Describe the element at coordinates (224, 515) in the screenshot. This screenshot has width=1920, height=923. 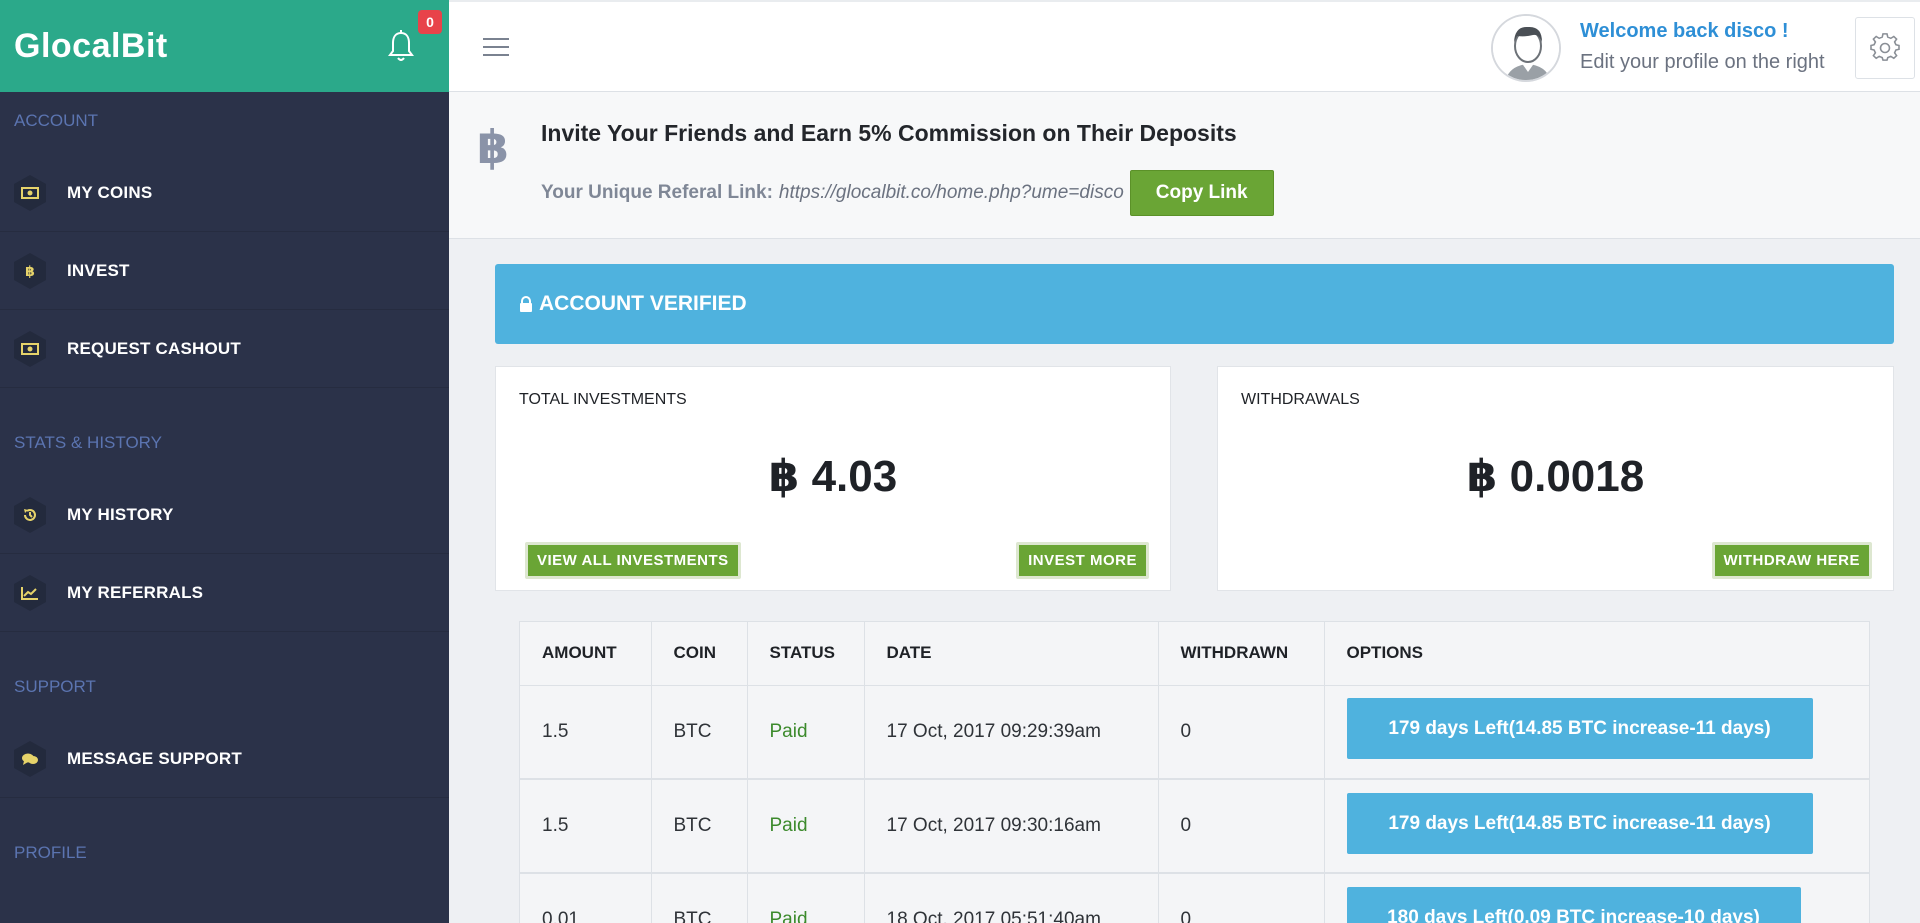
I see `sidebar-item-my-history: MY HISTORY` at that location.